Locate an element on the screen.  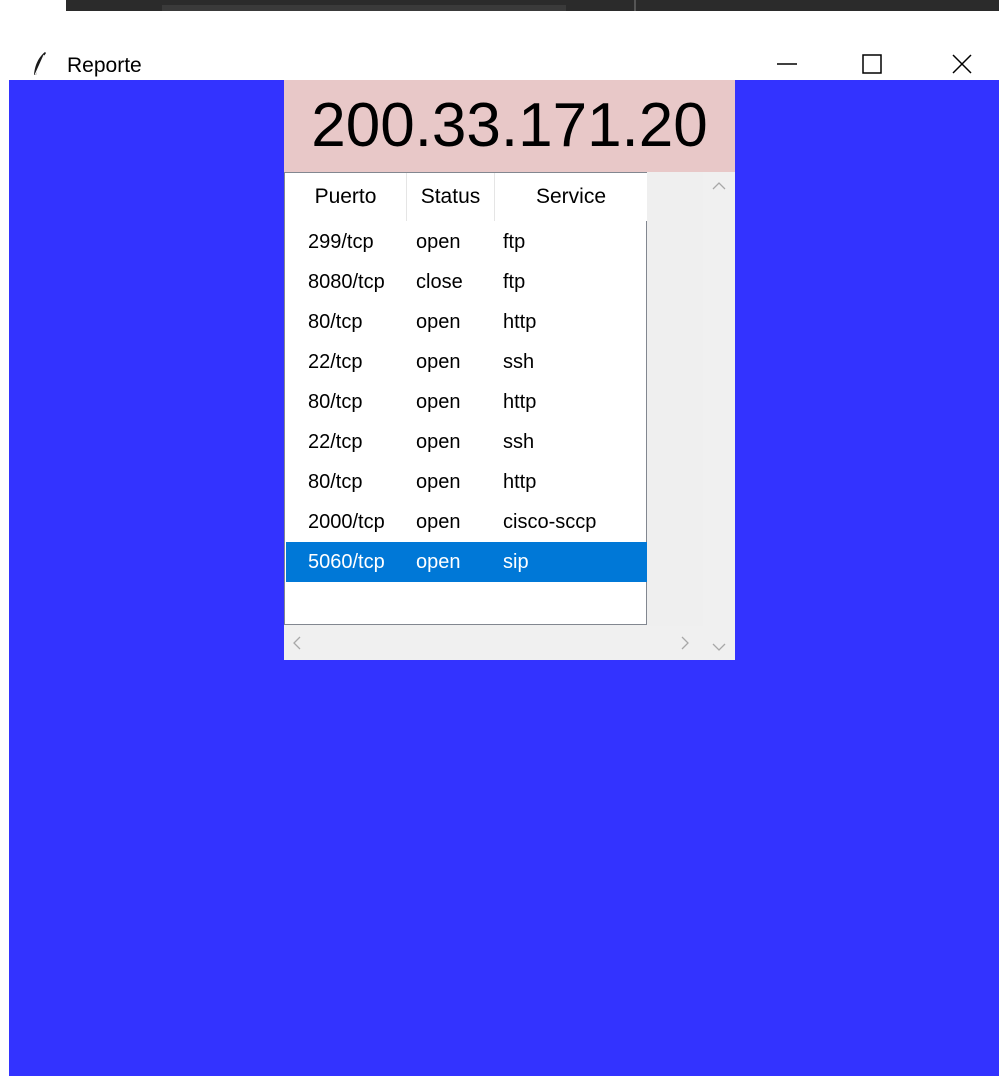
horizontal-scrollbar is located at coordinates (493, 643).